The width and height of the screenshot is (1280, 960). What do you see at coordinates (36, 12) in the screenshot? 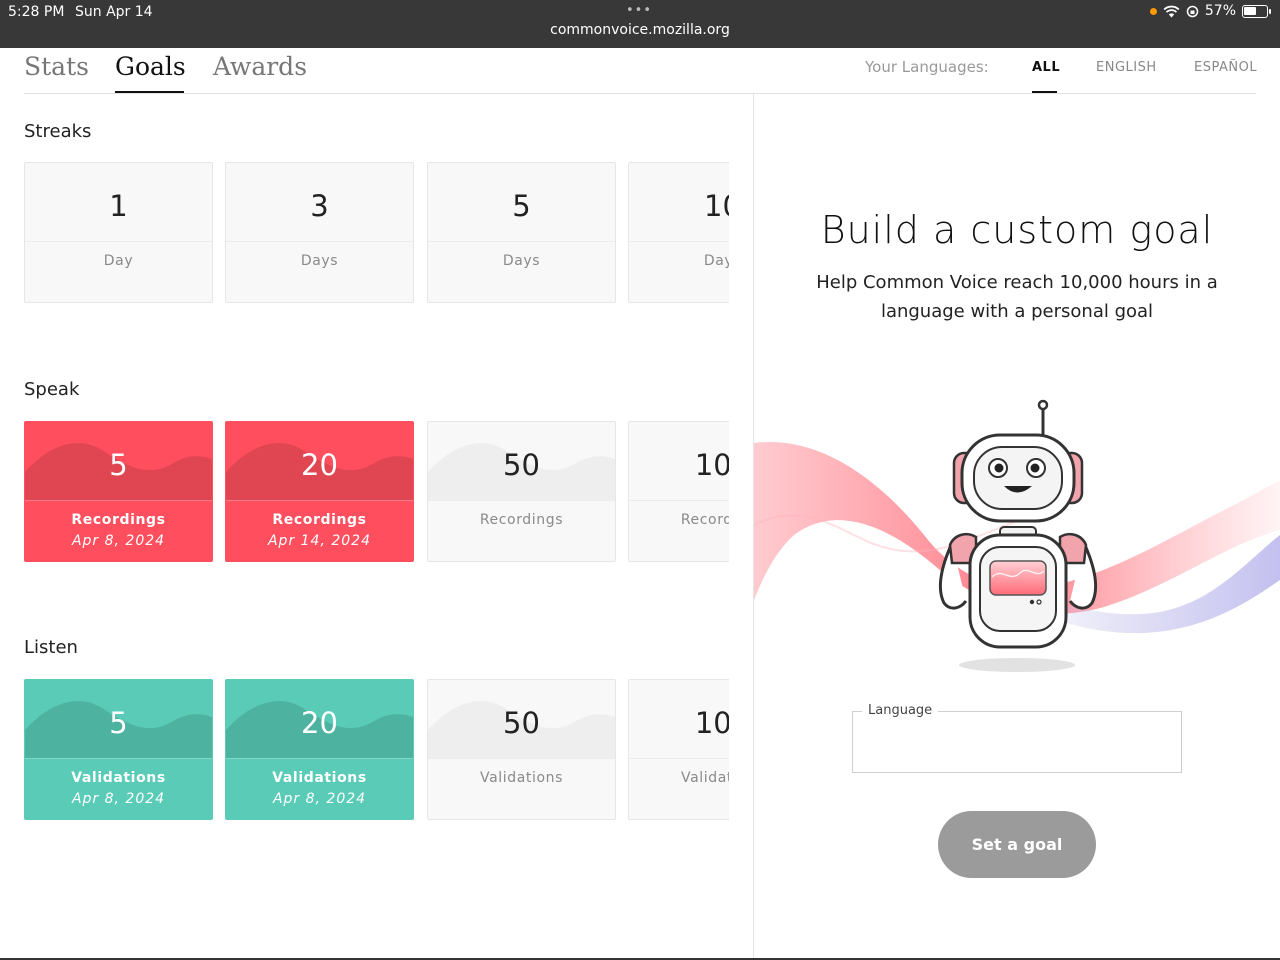
I see `status-time: 5:28 PM` at bounding box center [36, 12].